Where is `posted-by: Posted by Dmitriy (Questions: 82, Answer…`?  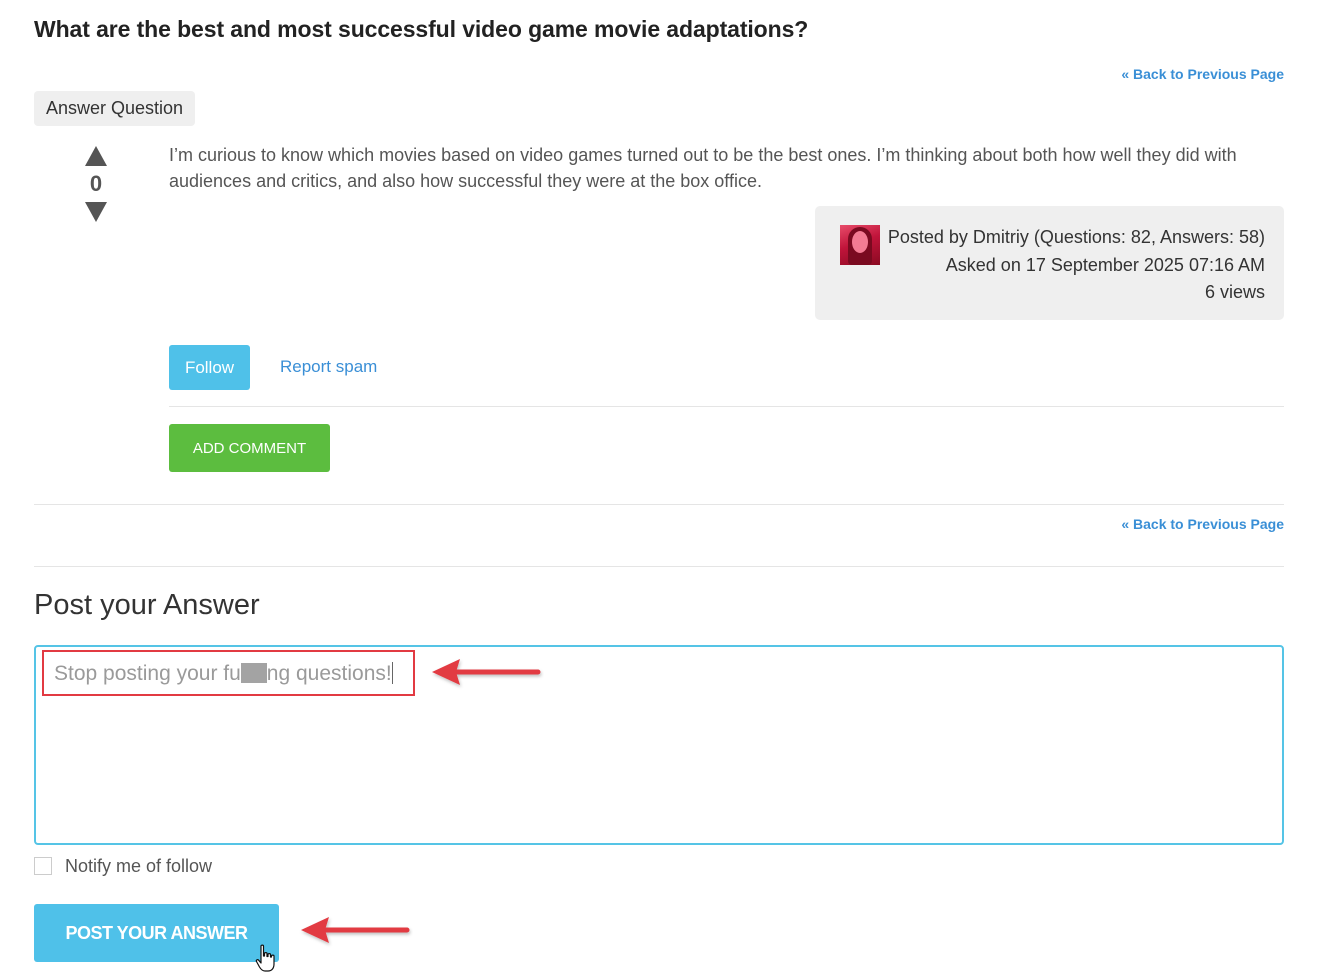 posted-by: Posted by Dmitriy (Questions: 82, Answer… is located at coordinates (1076, 237).